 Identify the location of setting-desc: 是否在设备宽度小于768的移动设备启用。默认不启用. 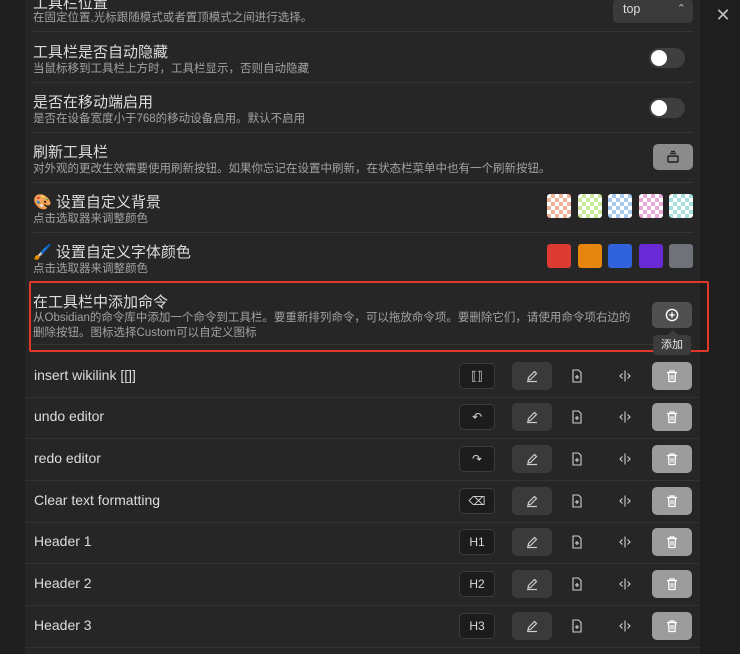
(169, 119).